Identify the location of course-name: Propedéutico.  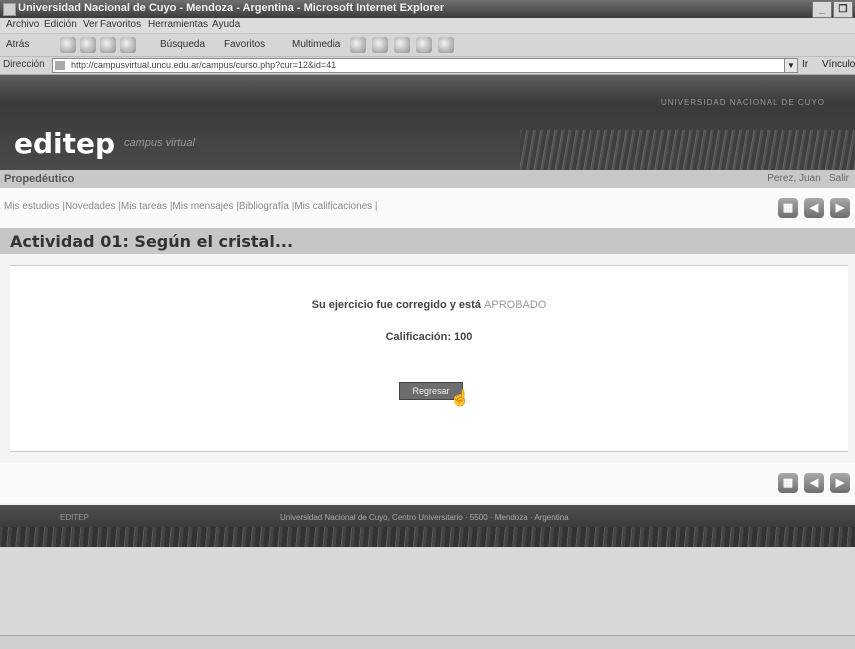
(39, 179).